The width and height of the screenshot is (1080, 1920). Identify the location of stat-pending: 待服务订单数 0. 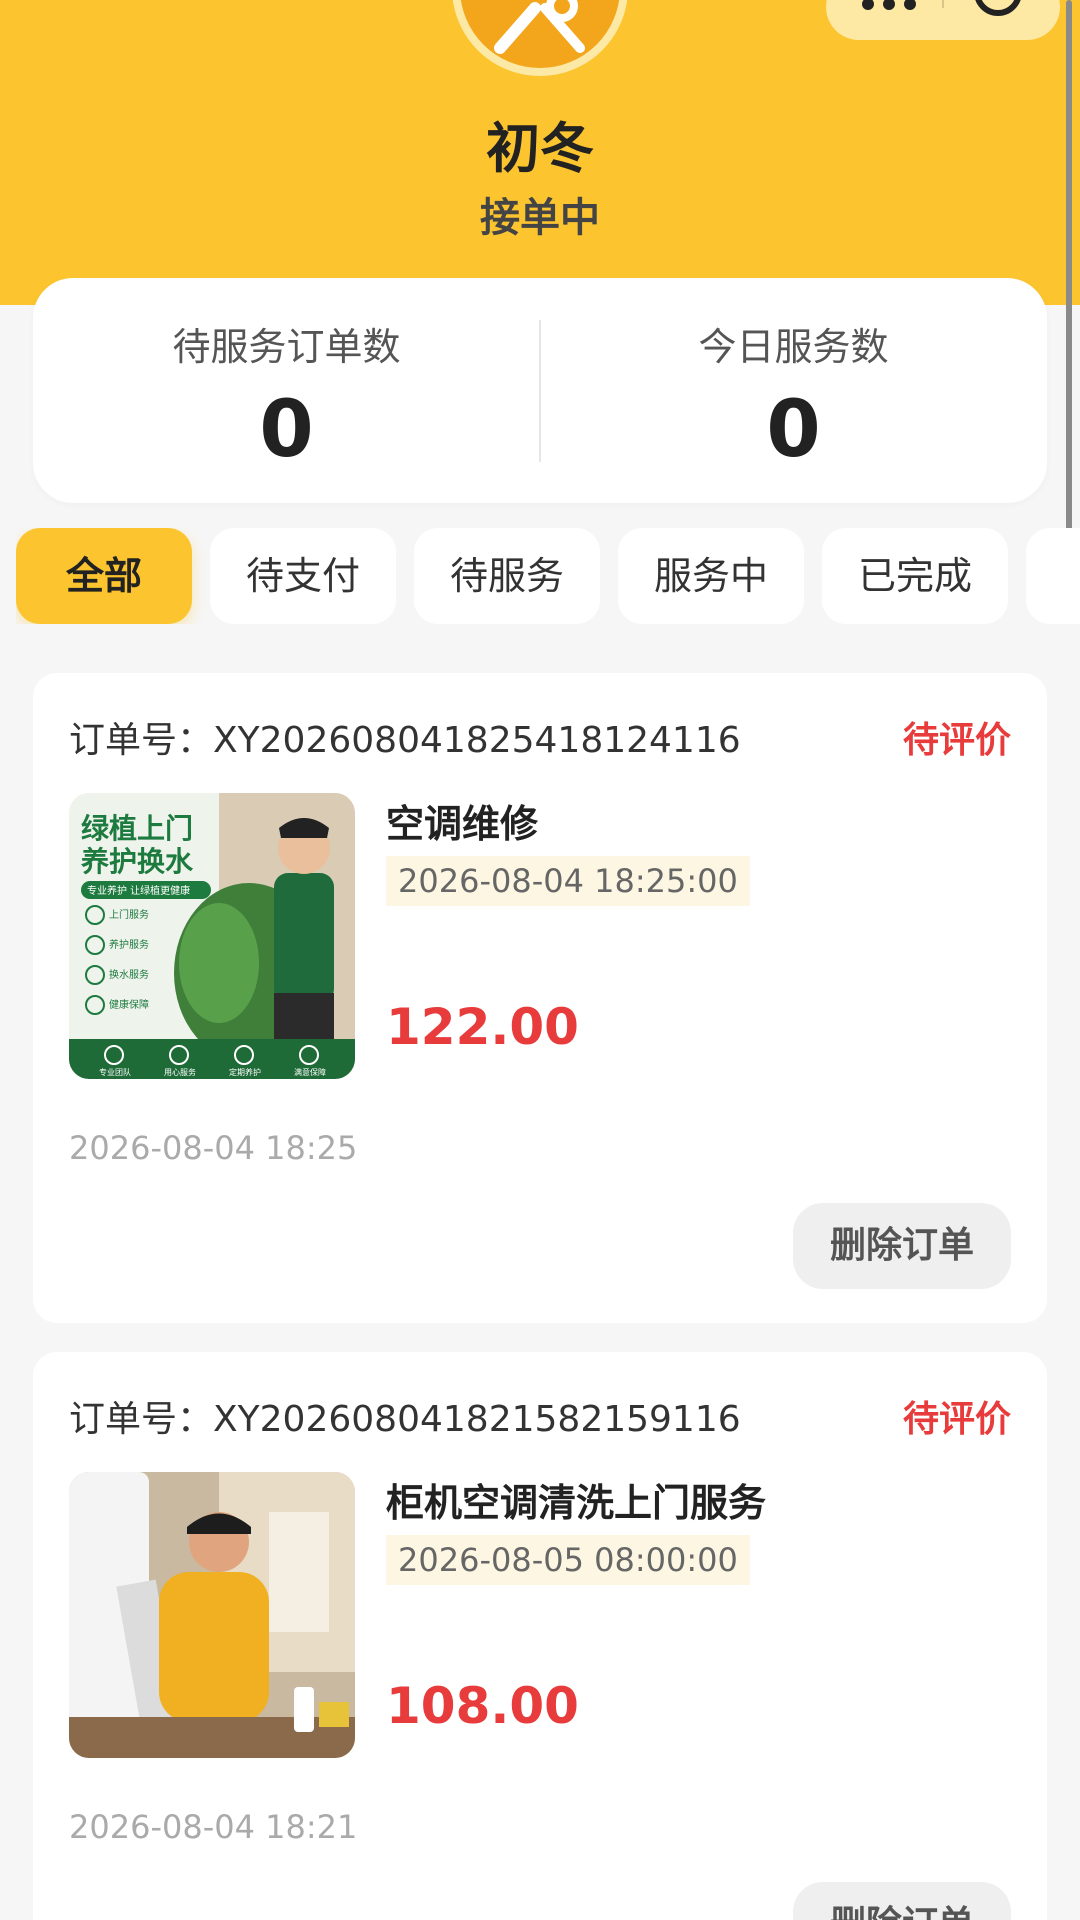
(286, 390).